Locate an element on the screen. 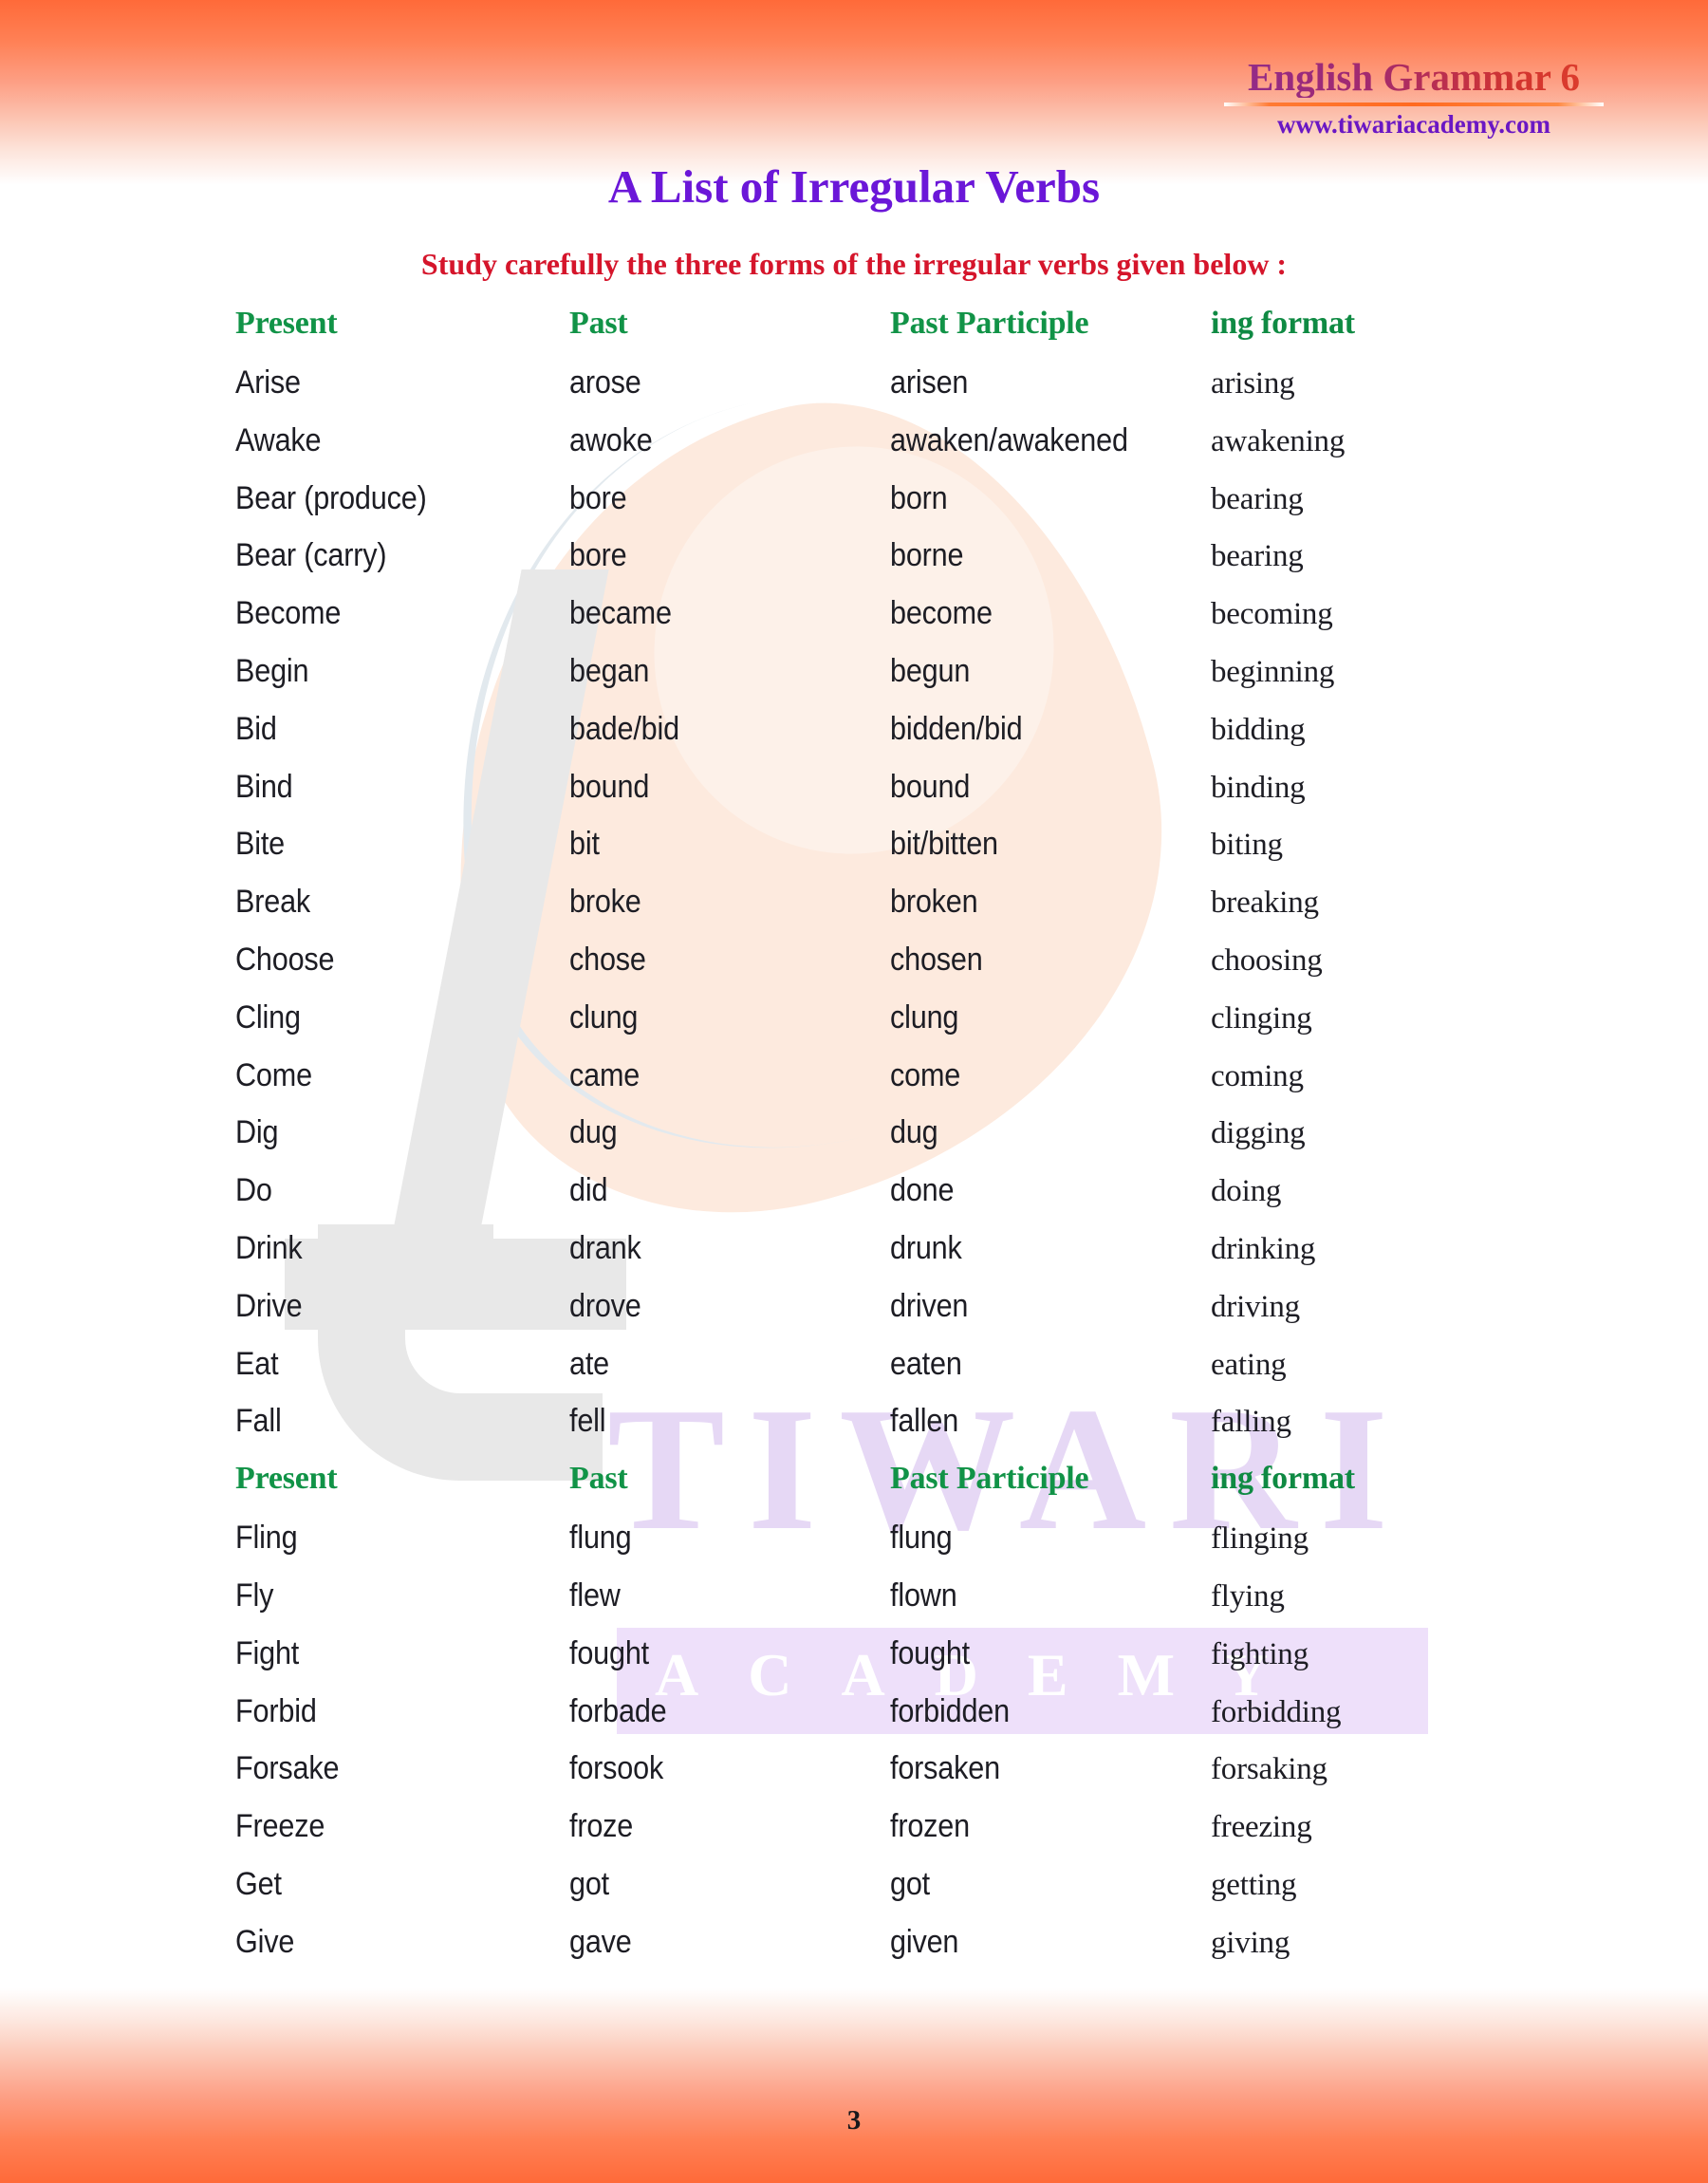 The width and height of the screenshot is (1708, 2183). table-cell: Cling is located at coordinates (268, 1017).